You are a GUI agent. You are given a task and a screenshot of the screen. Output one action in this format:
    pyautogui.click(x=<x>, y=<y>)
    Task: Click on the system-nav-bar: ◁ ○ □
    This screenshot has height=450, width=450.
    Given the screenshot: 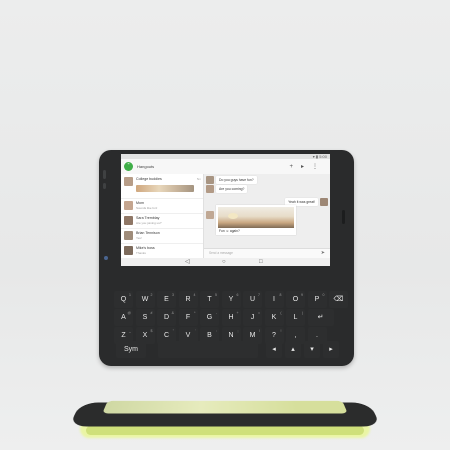 What is the action you would take?
    pyautogui.click(x=225, y=262)
    